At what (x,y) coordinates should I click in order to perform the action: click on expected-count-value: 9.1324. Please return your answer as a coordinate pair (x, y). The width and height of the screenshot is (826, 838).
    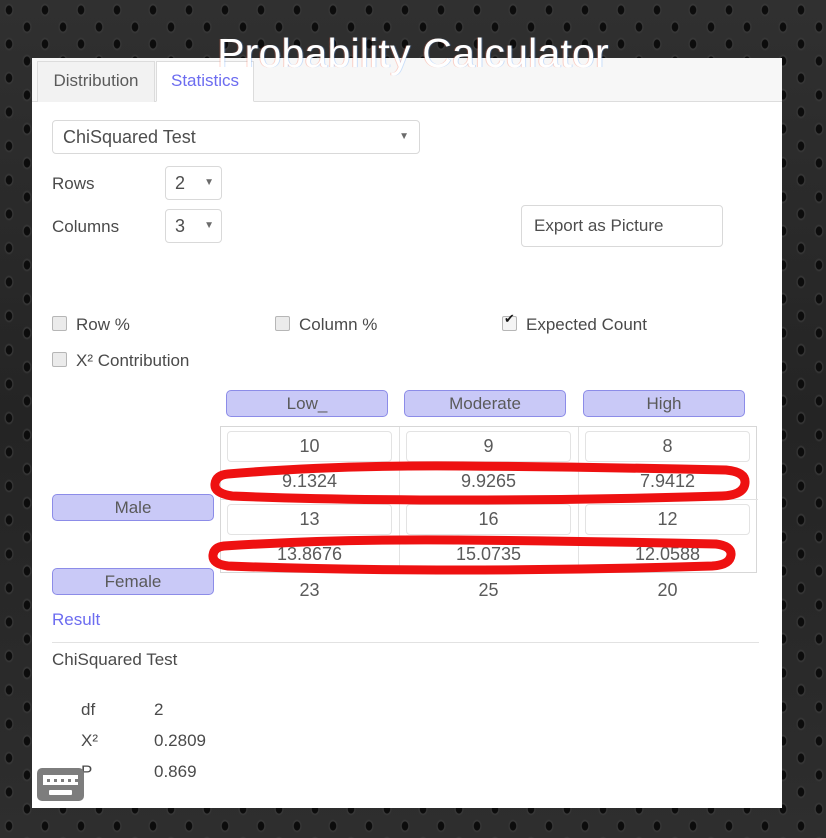
    Looking at the image, I should click on (309, 481).